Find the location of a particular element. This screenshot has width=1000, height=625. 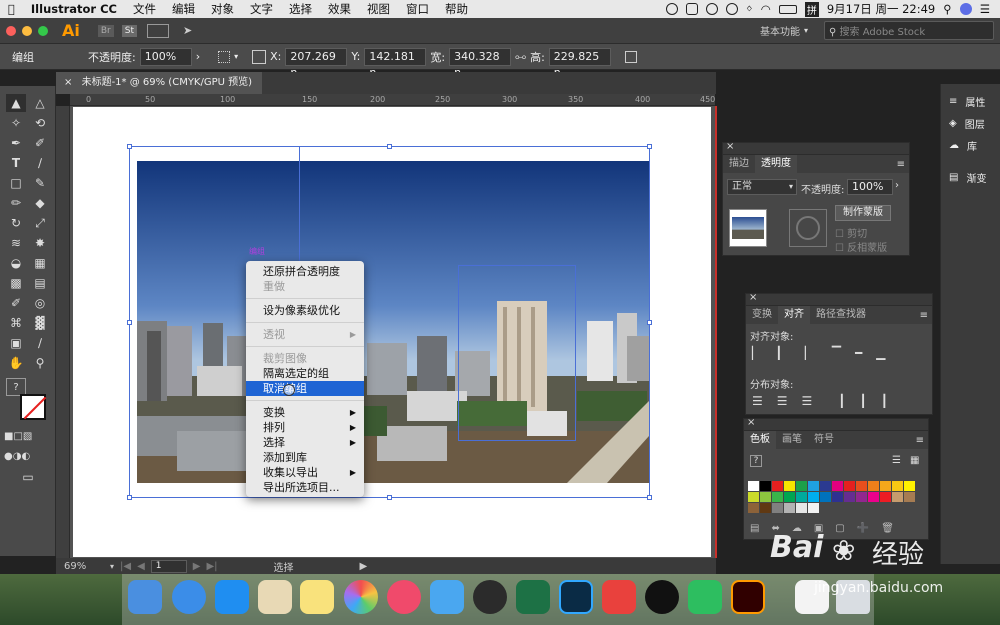

height-input: 229.825 n is located at coordinates (579, 63).